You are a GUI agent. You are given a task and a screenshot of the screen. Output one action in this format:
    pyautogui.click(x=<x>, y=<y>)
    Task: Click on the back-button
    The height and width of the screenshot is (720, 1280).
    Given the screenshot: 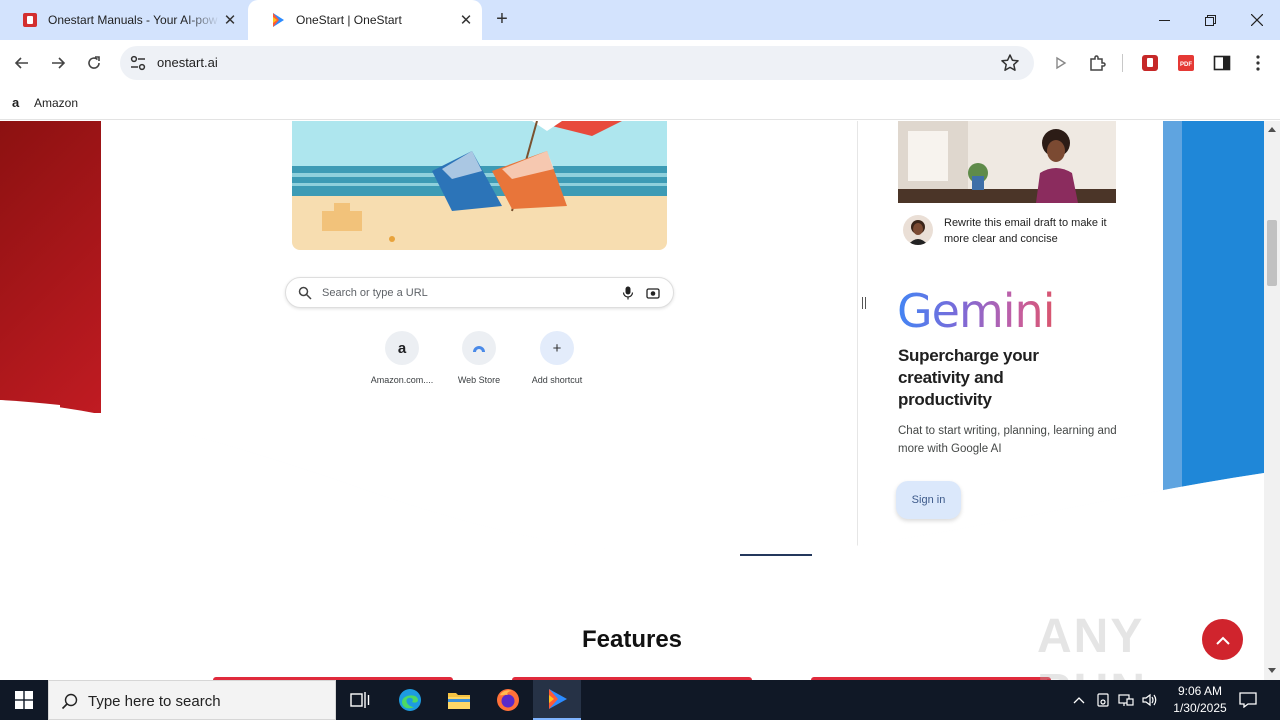 What is the action you would take?
    pyautogui.click(x=22, y=63)
    